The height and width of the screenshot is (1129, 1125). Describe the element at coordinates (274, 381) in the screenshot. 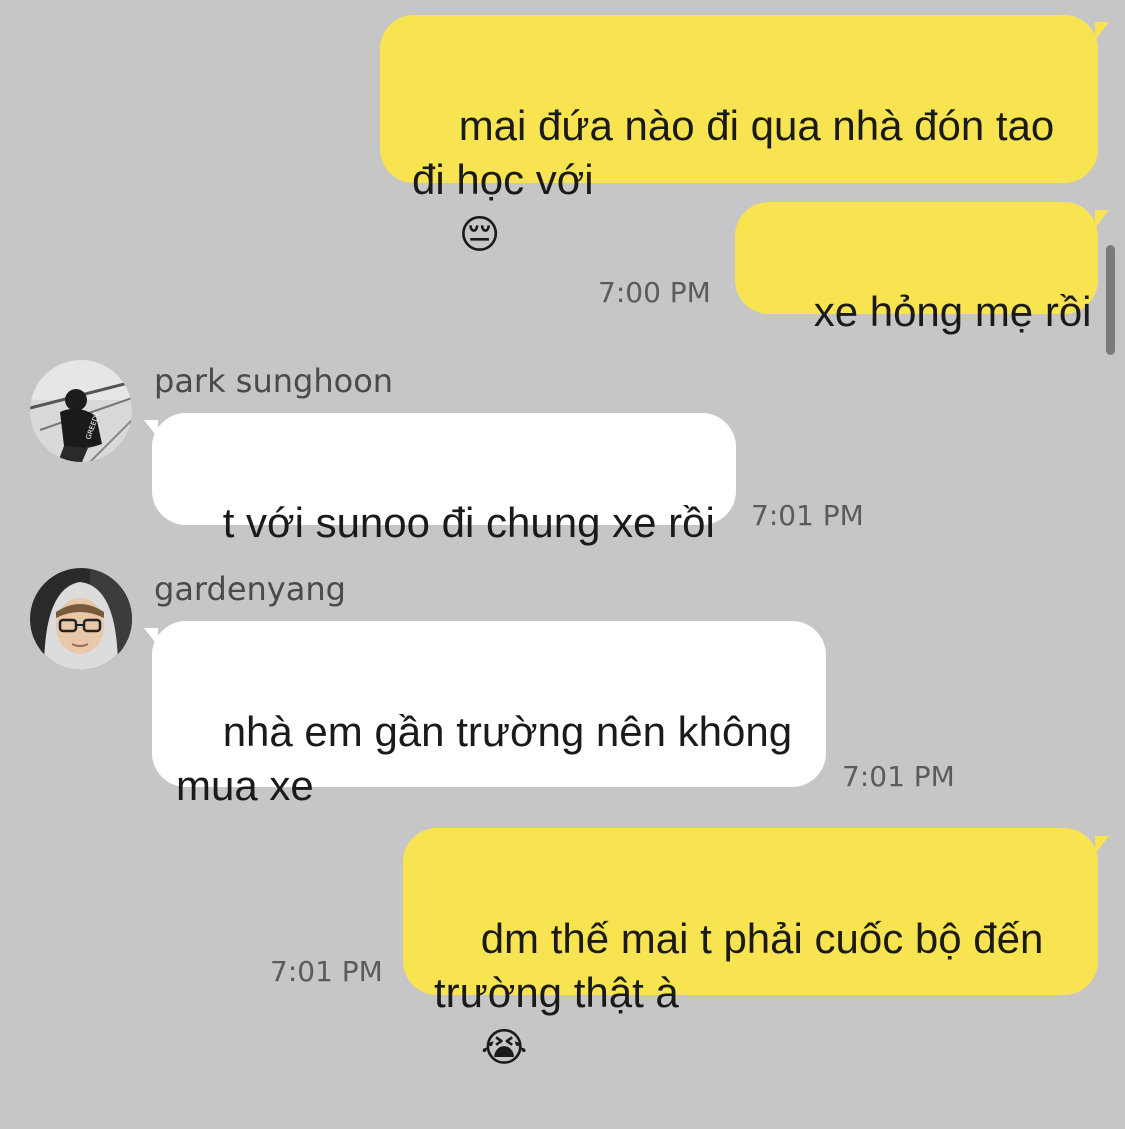

I see `sender-name: park sunghoon` at that location.